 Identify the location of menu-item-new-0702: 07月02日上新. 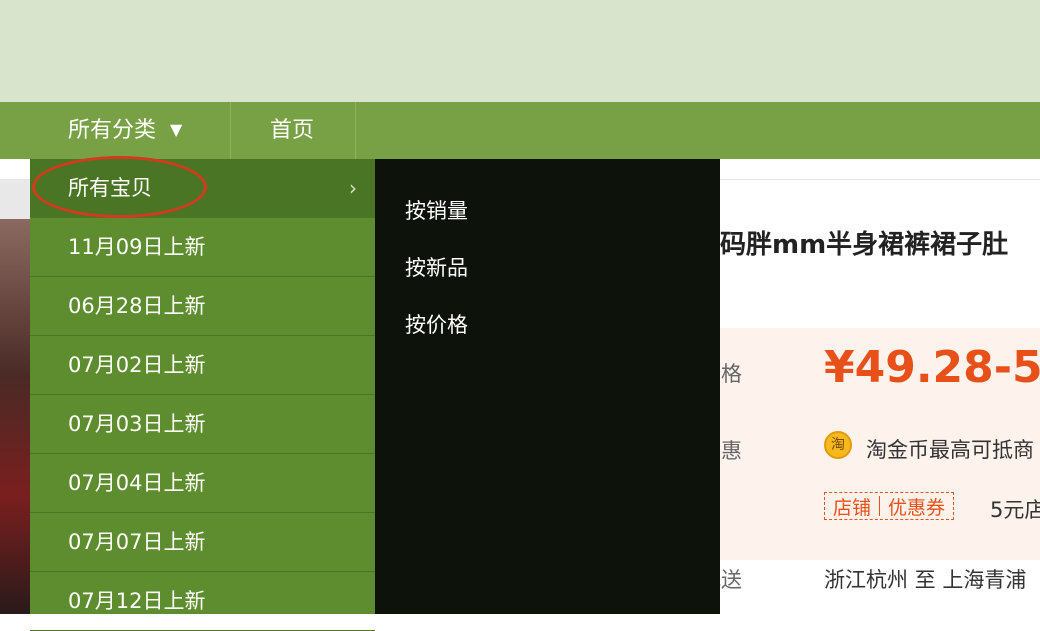
(202, 365).